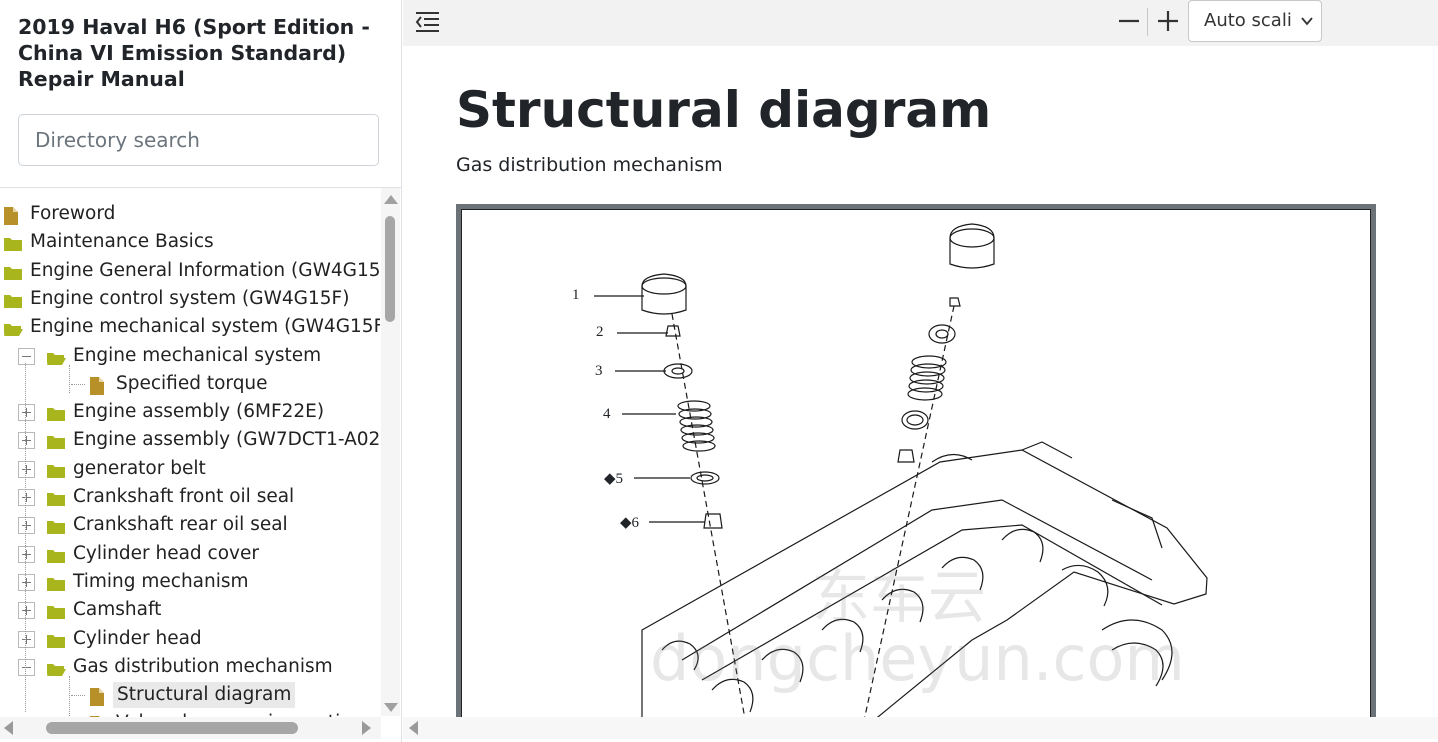  Describe the element at coordinates (190, 298) in the screenshot. I see `tree-item-label: Engine control system (GW4G15F)` at that location.